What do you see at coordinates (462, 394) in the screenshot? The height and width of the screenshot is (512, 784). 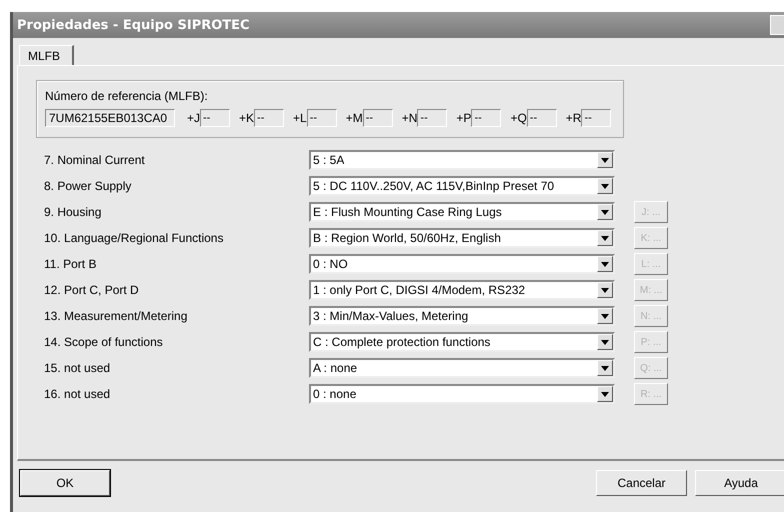 I see `option-dropdown: 0 : none` at bounding box center [462, 394].